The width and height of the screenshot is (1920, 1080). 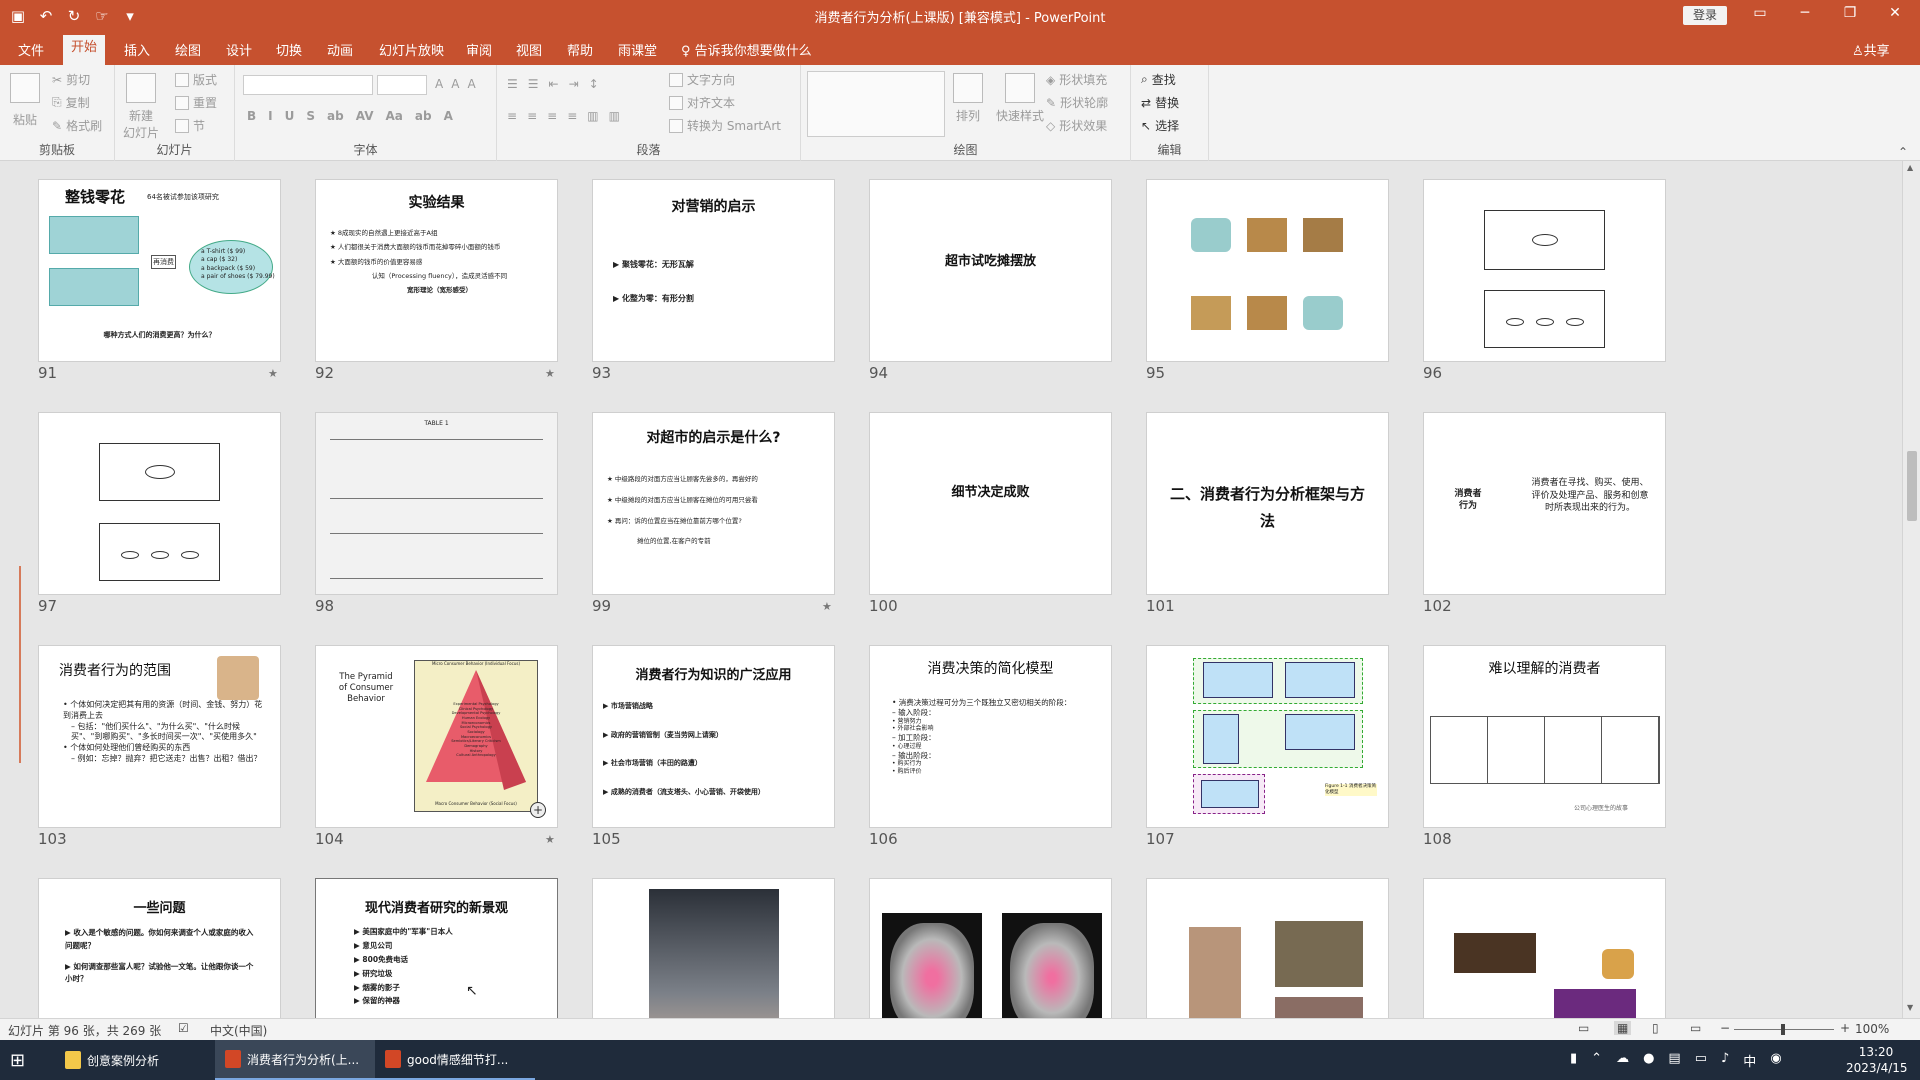 I want to click on clock: 13:20 2023/4/15, so click(x=1877, y=1060).